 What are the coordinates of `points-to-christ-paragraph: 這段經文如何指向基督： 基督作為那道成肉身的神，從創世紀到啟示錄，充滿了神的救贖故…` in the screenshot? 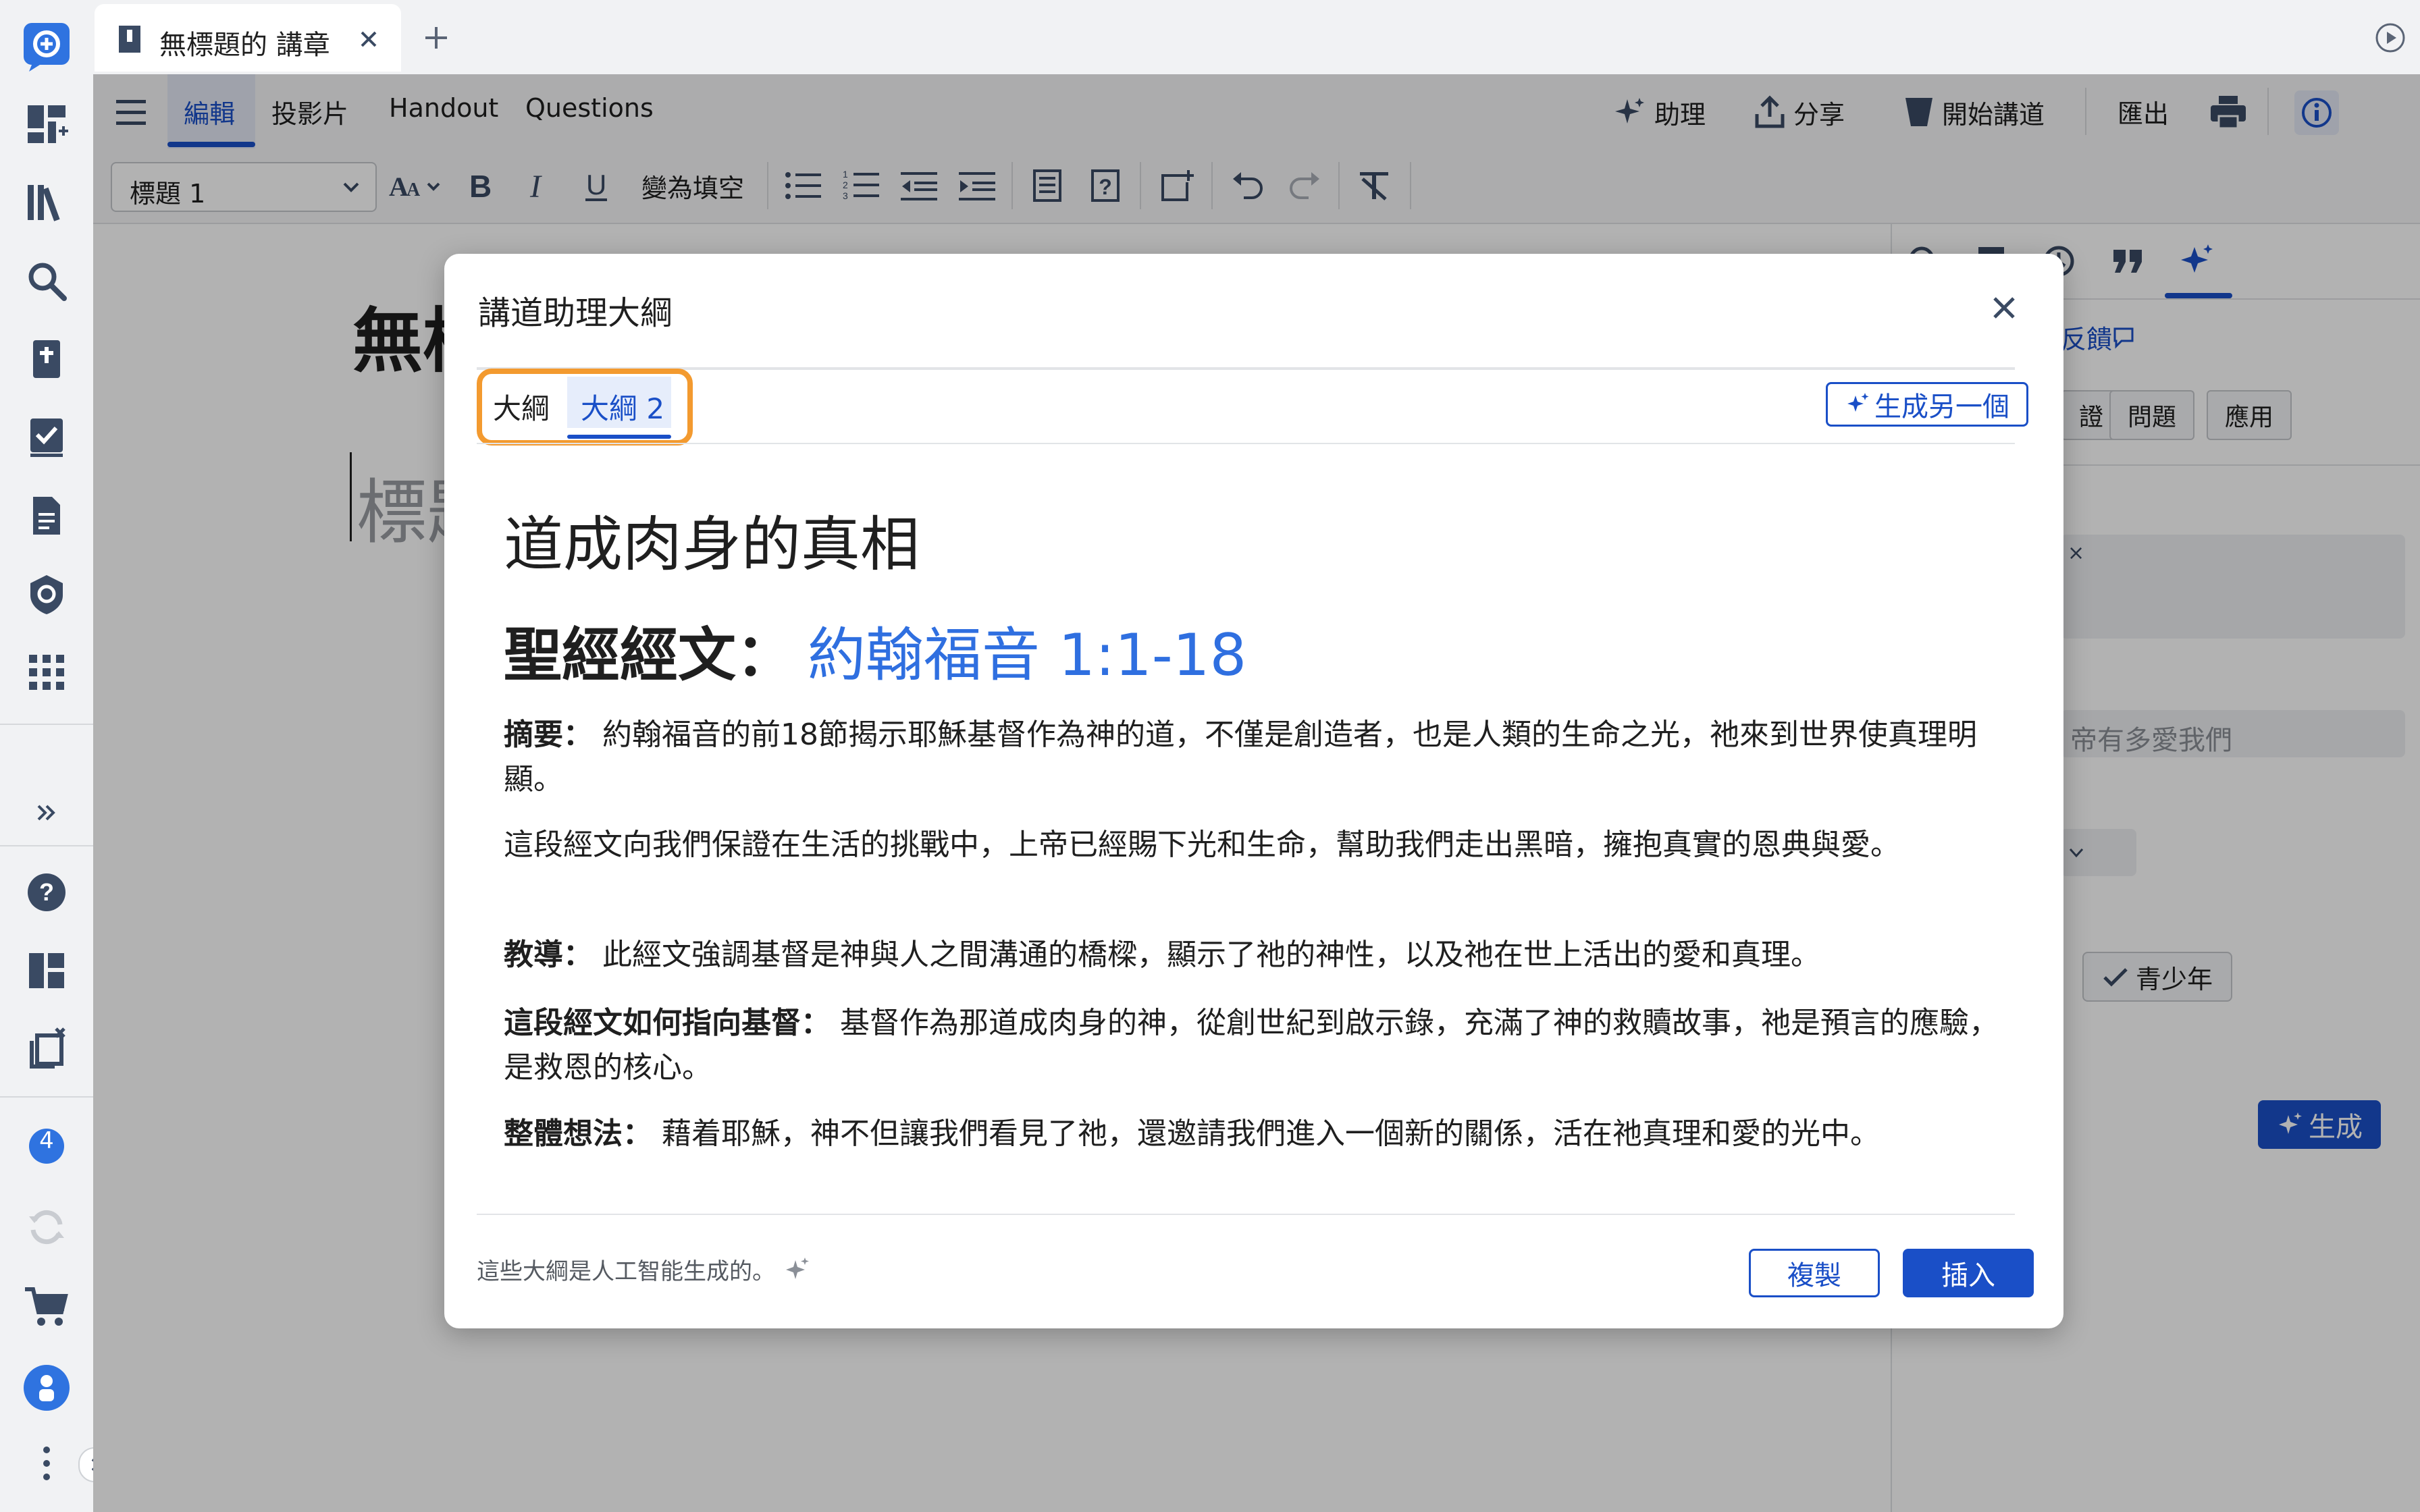 It's located at (1260, 1045).